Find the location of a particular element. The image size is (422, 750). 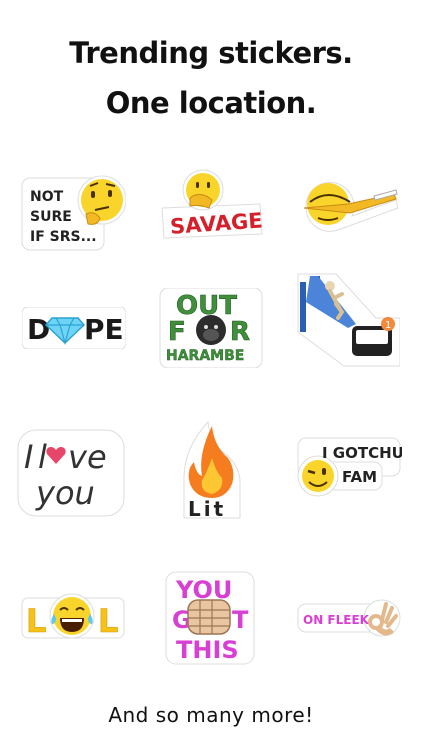

sticker-lol: L L is located at coordinates (73, 617).